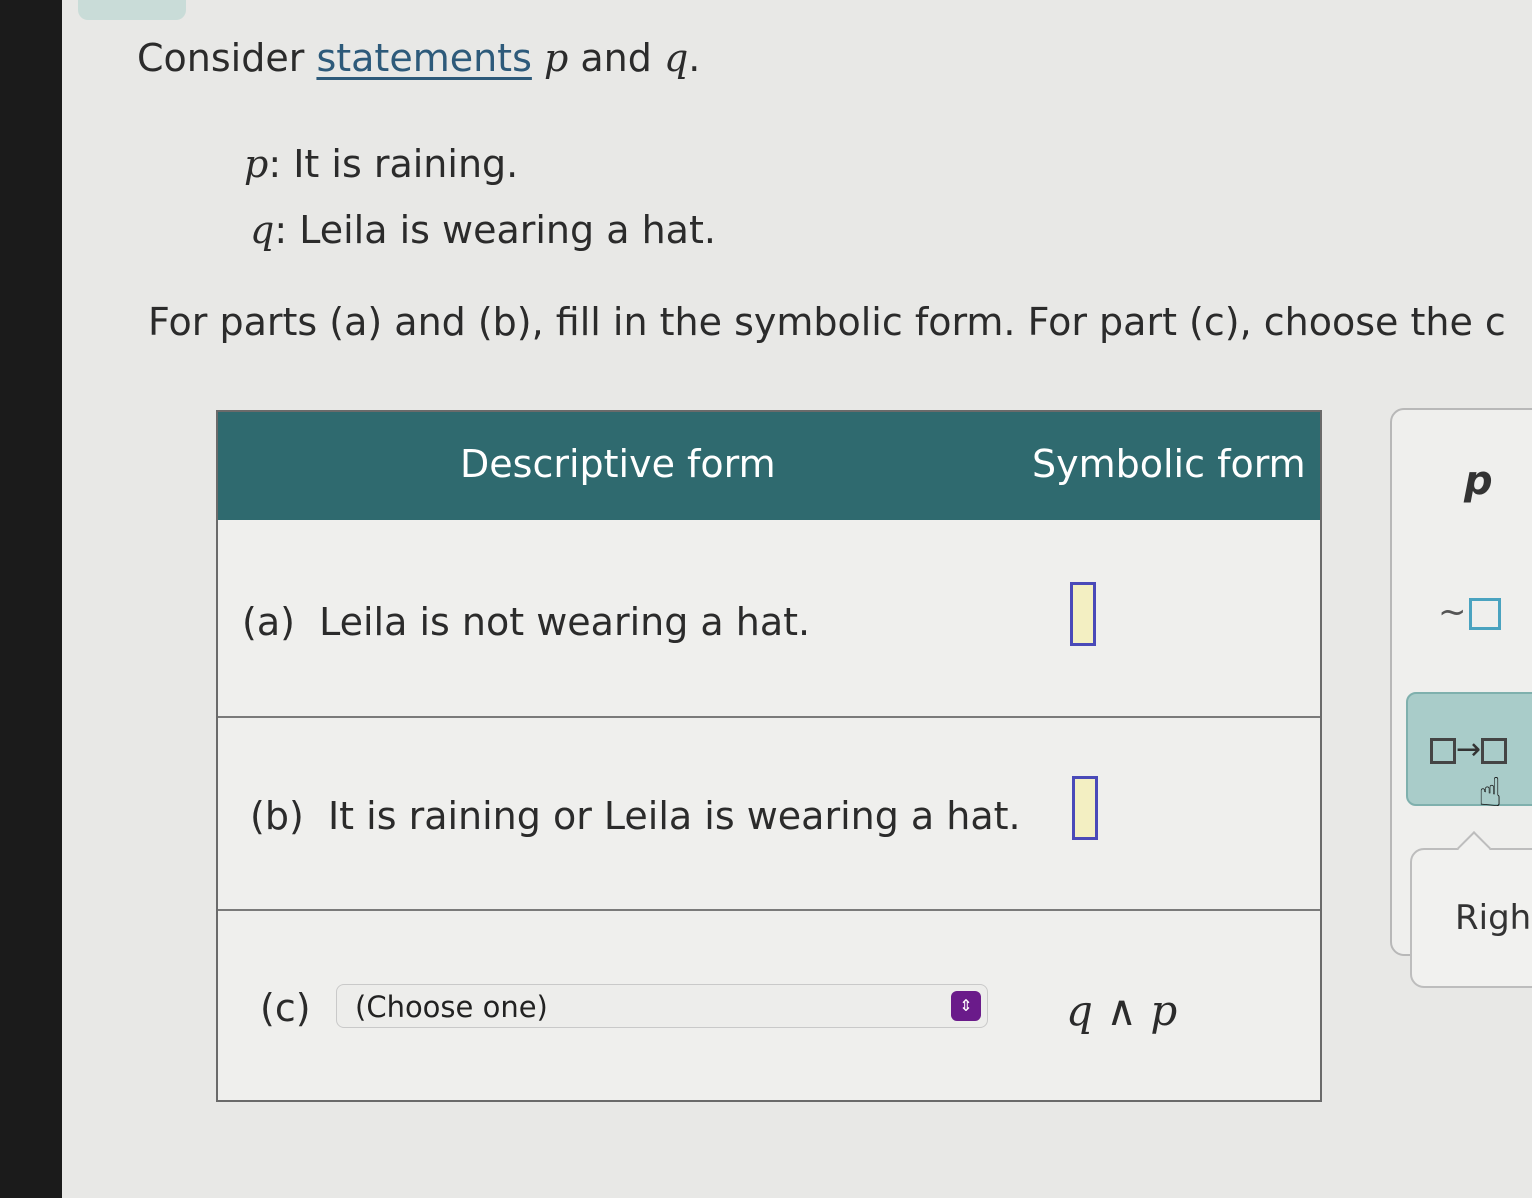  What do you see at coordinates (674, 816) in the screenshot?
I see `row-b-text: It is raining or Leila is wearing a hat.` at bounding box center [674, 816].